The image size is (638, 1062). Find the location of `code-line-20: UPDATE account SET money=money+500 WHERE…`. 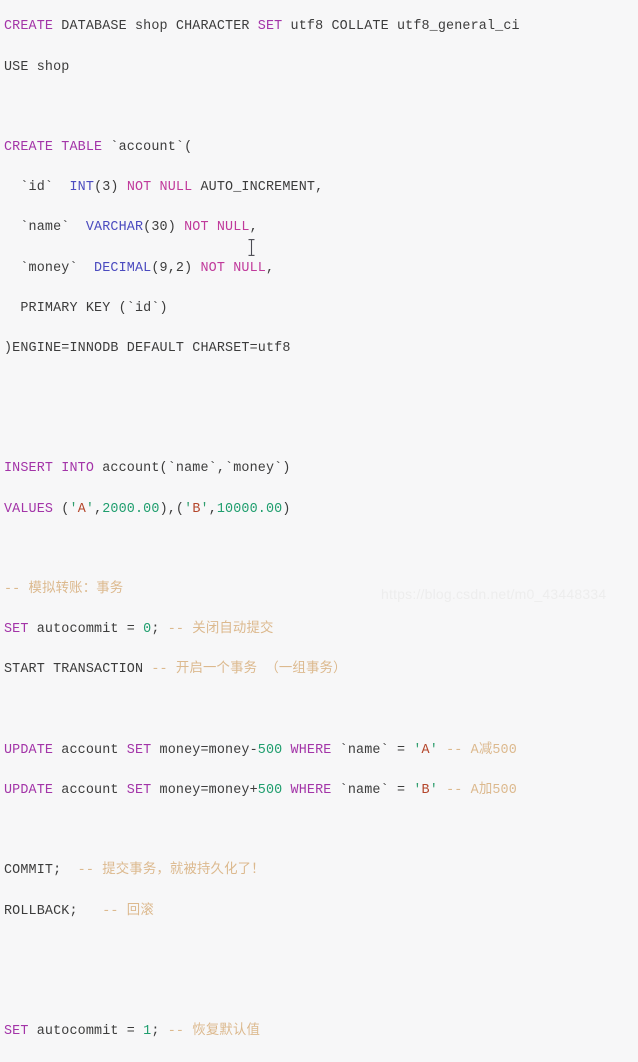

code-line-20: UPDATE account SET money=money+500 WHERE… is located at coordinates (319, 791).